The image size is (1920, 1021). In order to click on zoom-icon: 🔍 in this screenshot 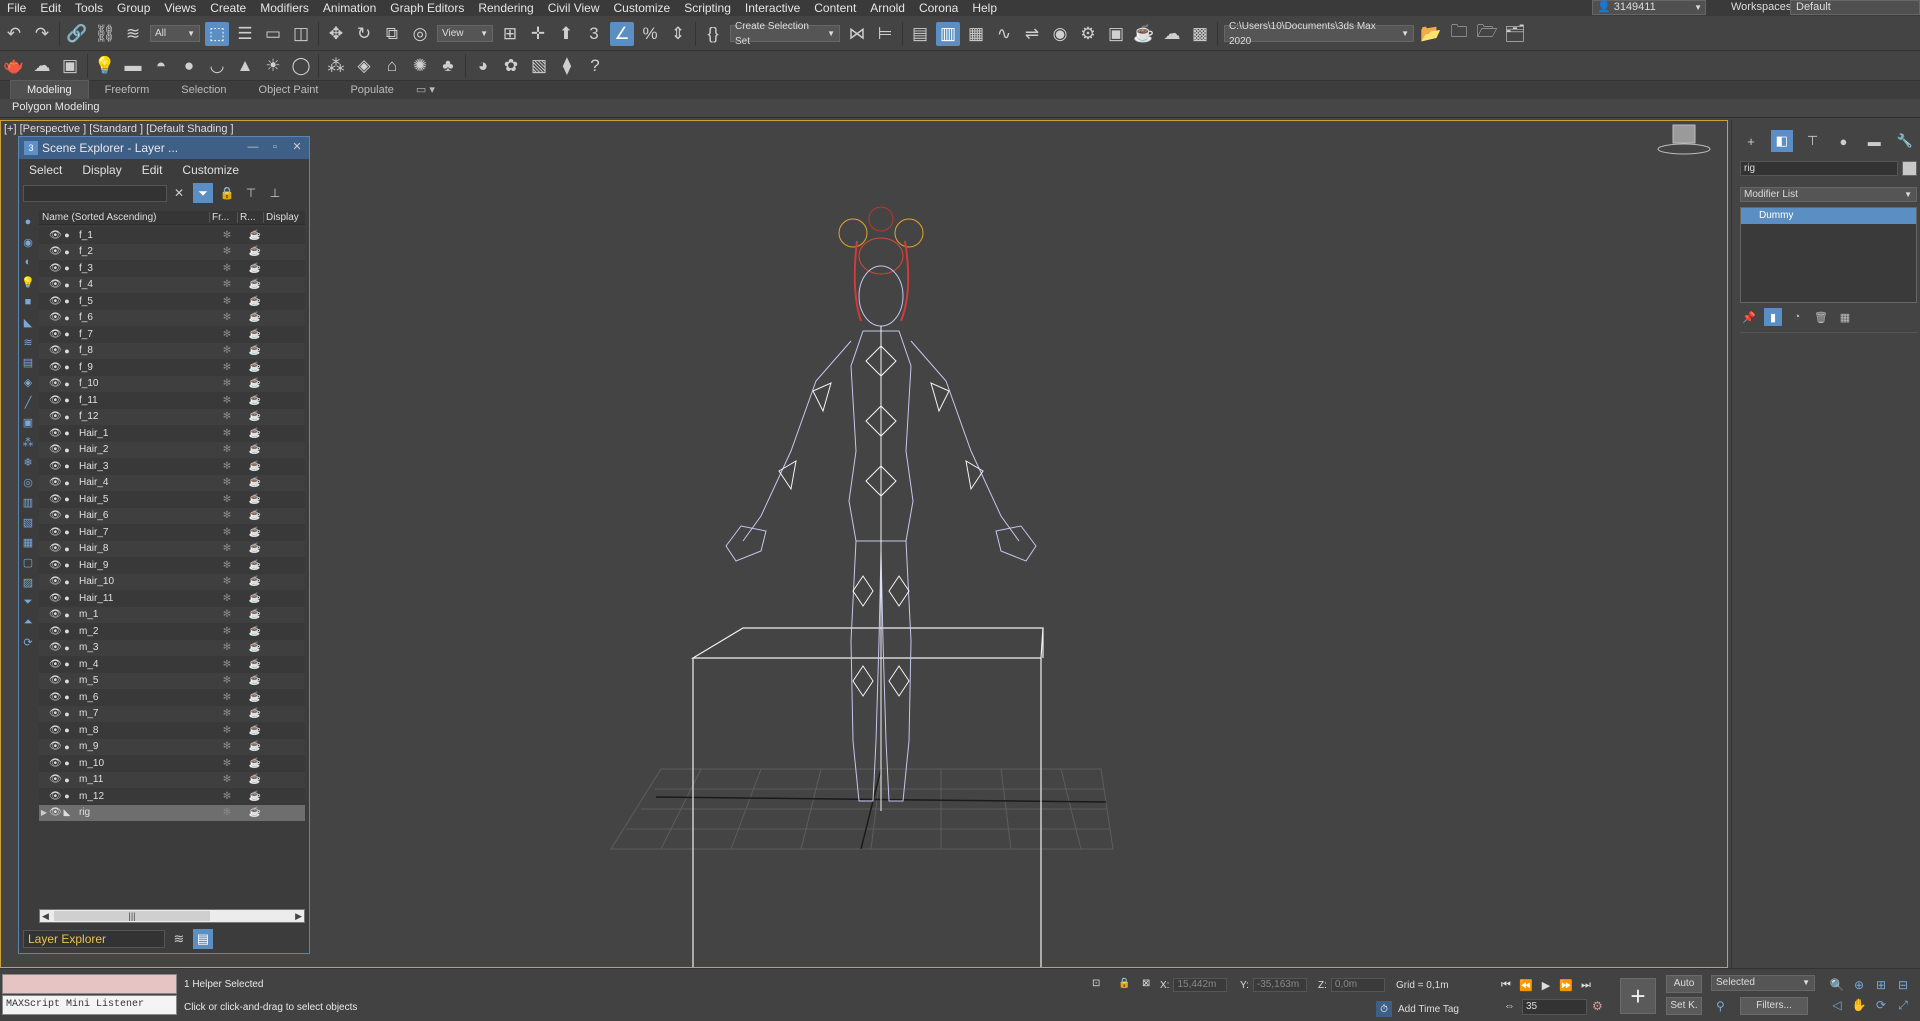, I will do `click(1837, 985)`.